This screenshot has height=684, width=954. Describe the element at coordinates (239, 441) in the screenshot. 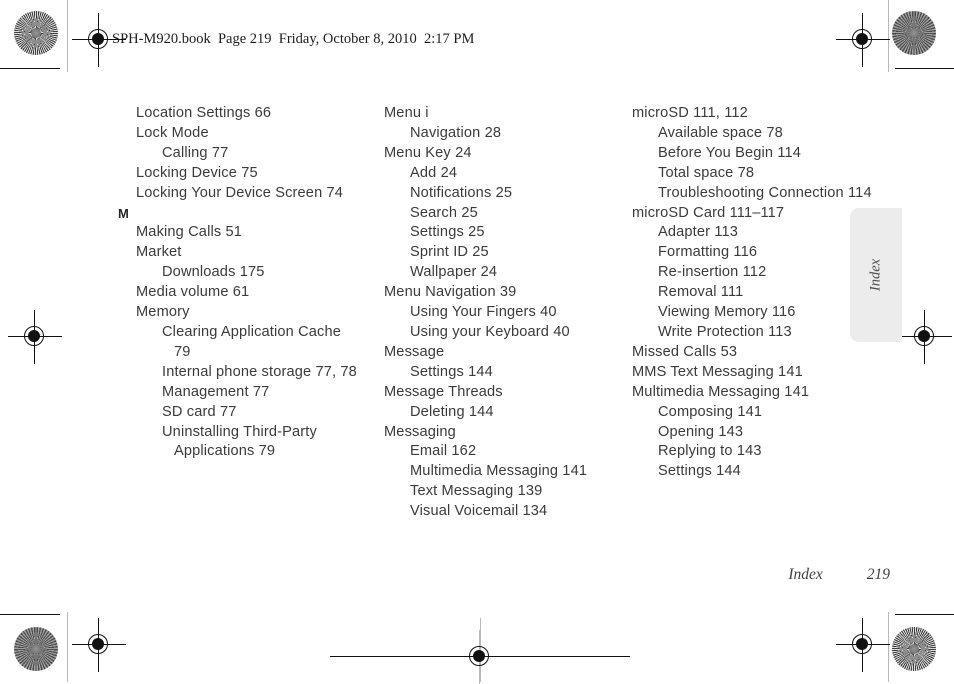

I see `index-subentry: Uninstalling Third-Party Applications 79` at that location.